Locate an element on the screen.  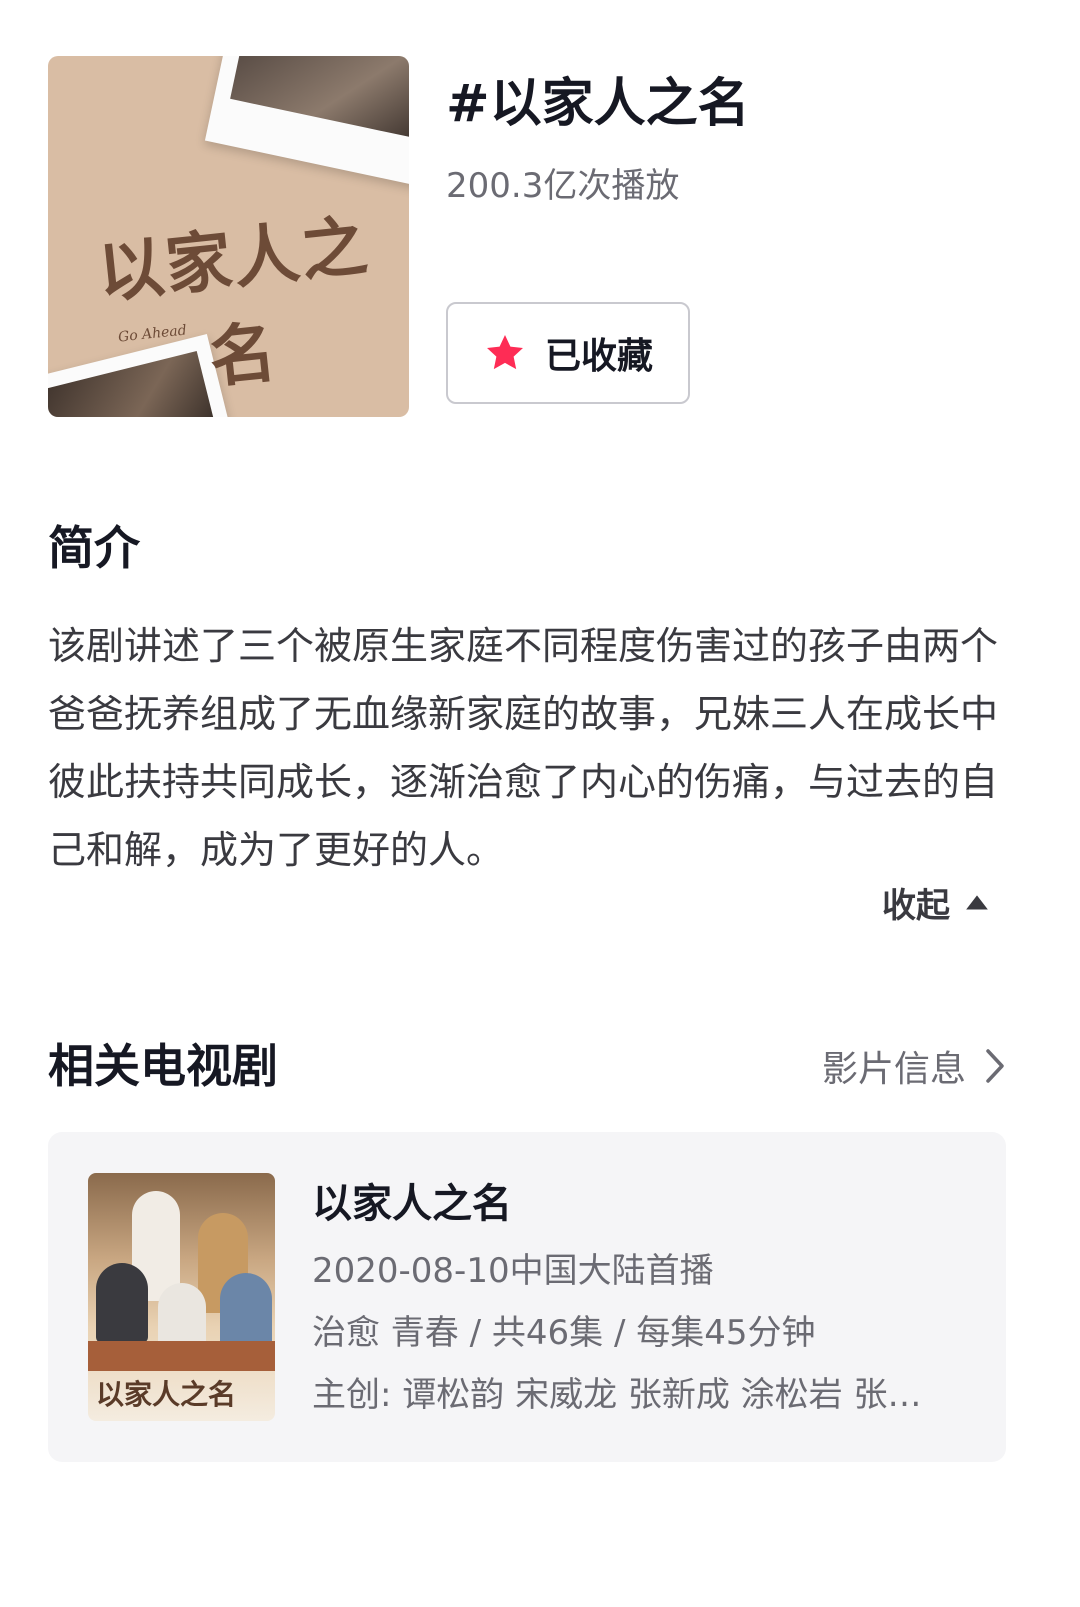
caret-up-icon is located at coordinates (977, 901).